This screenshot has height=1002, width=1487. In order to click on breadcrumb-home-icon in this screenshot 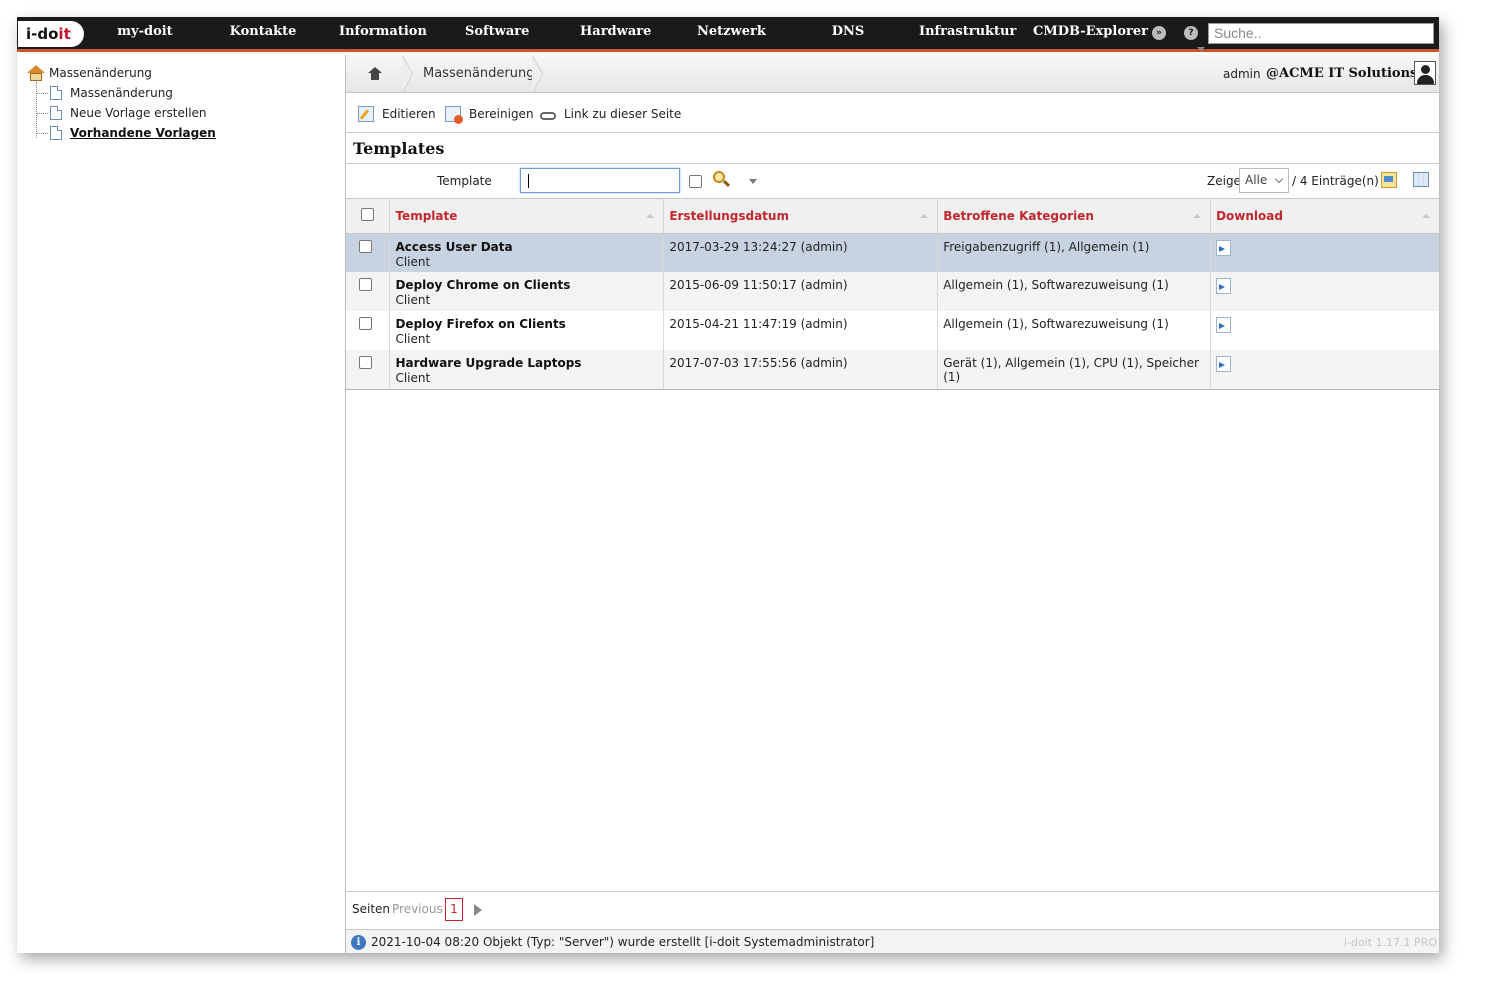, I will do `click(375, 73)`.